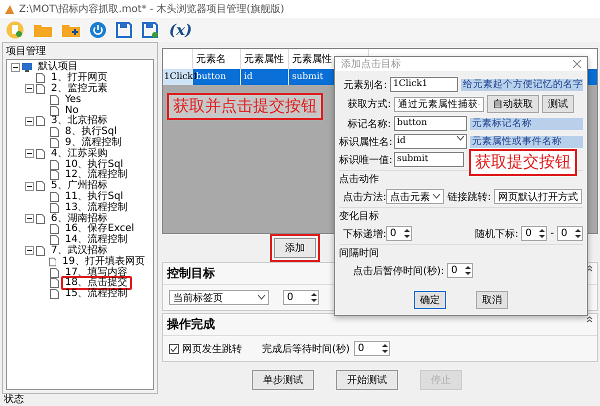 The width and height of the screenshot is (600, 406). Describe the element at coordinates (71, 30) in the screenshot. I see `add-folder-icon` at that location.